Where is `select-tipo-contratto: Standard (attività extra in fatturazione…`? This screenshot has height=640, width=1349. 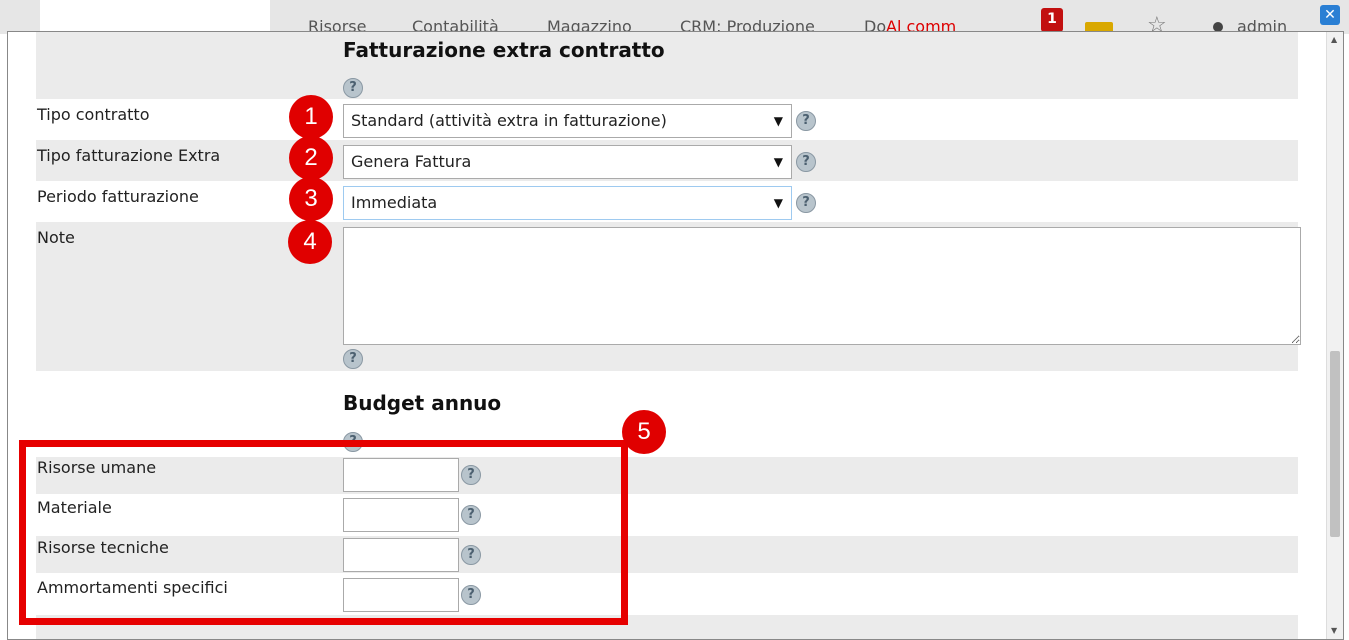
select-tipo-contratto: Standard (attività extra in fatturazione… is located at coordinates (567, 121).